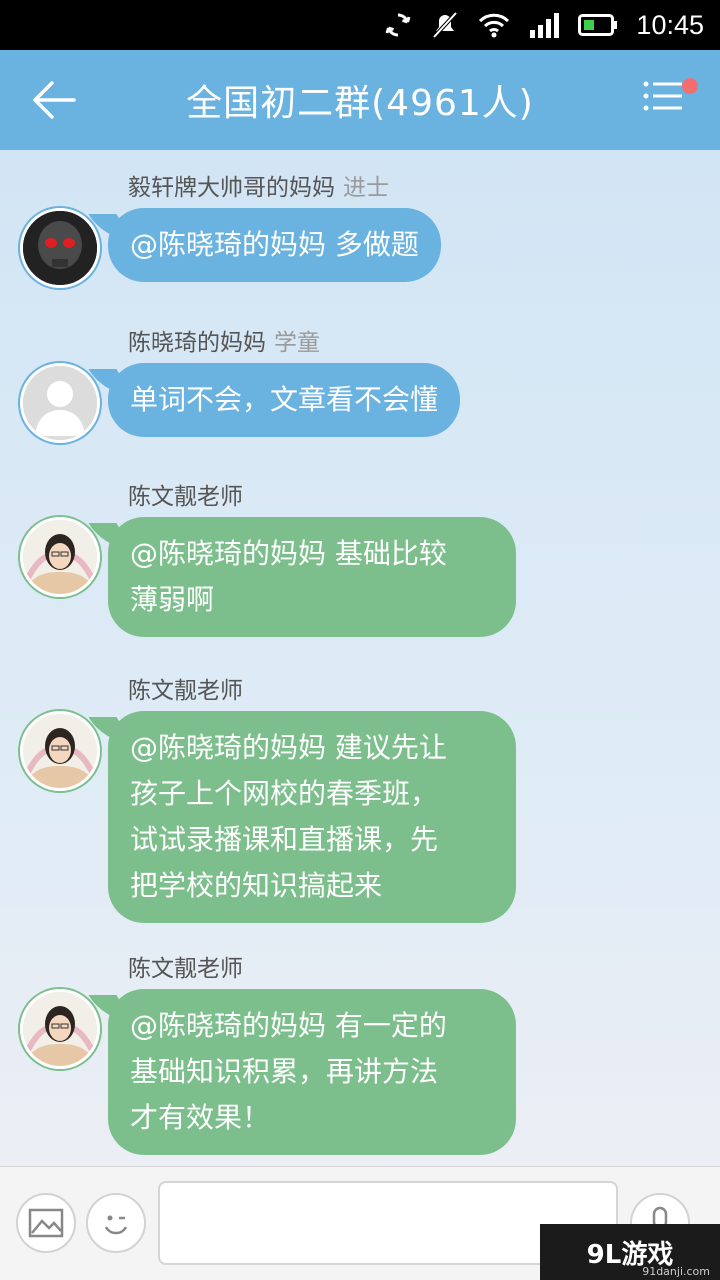  I want to click on notification-dot, so click(690, 86).